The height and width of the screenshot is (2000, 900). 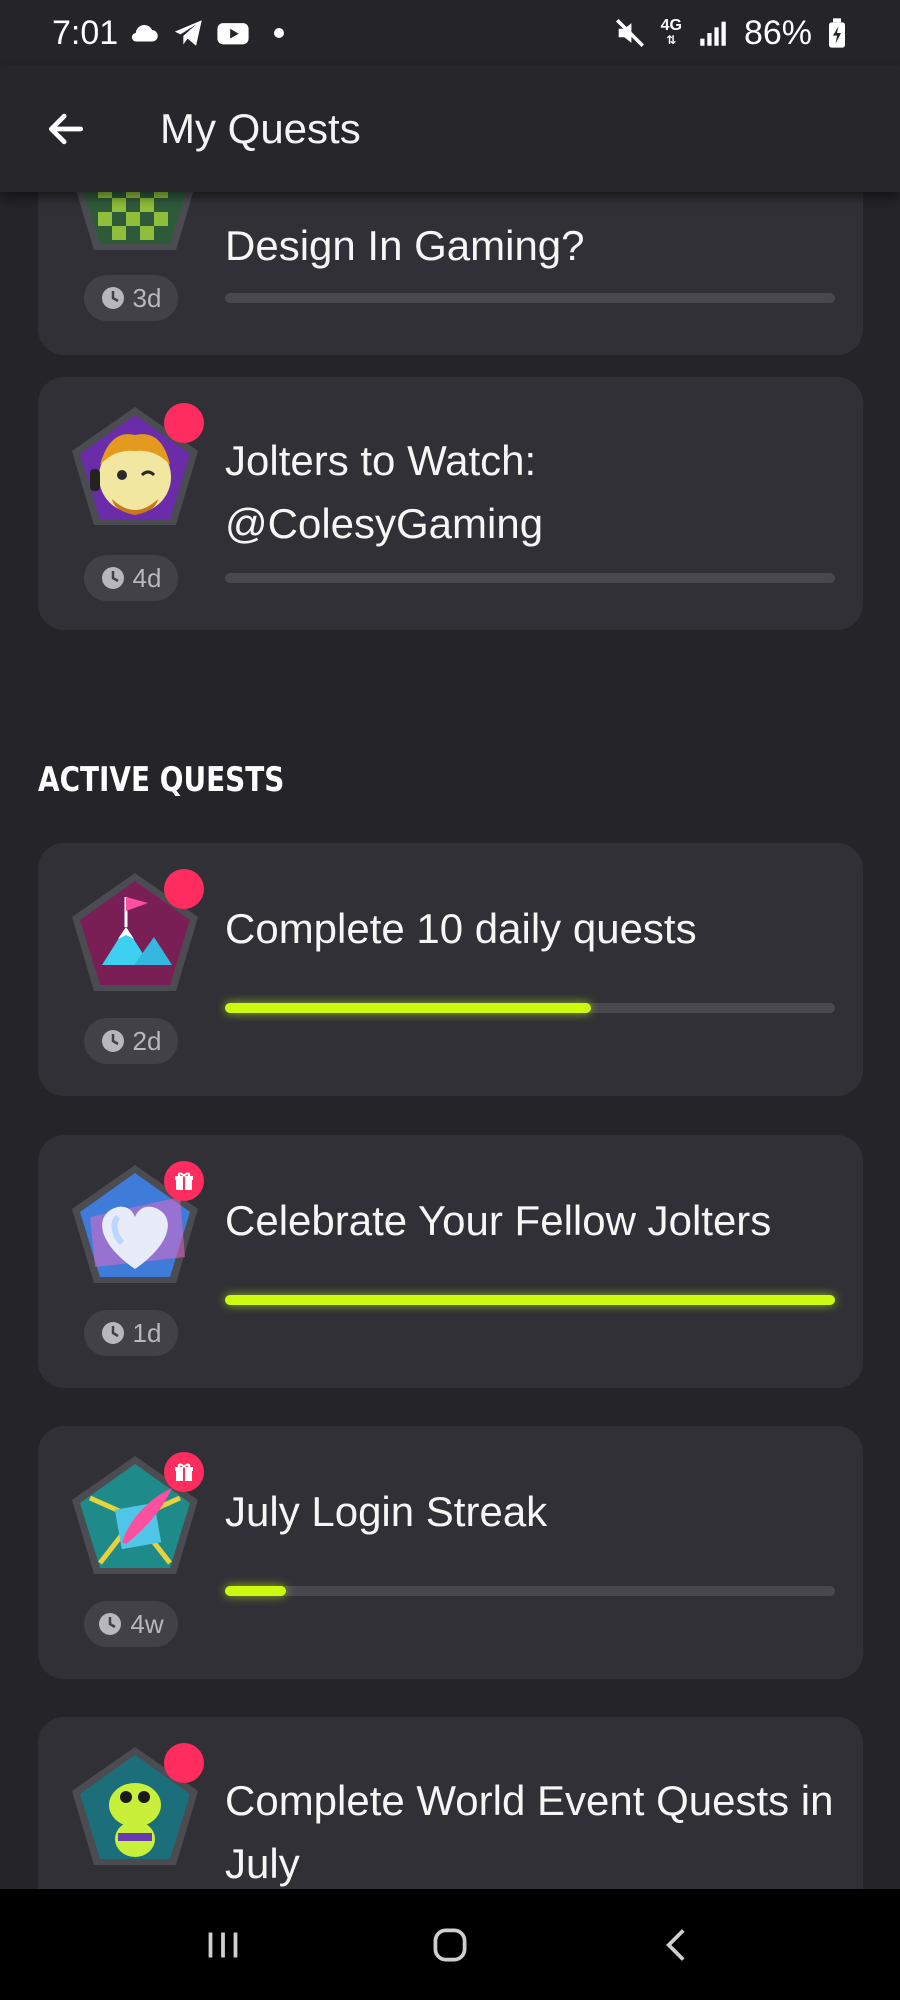 I want to click on quest-card: Complete 10 daily quests 2d, so click(x=450, y=969).